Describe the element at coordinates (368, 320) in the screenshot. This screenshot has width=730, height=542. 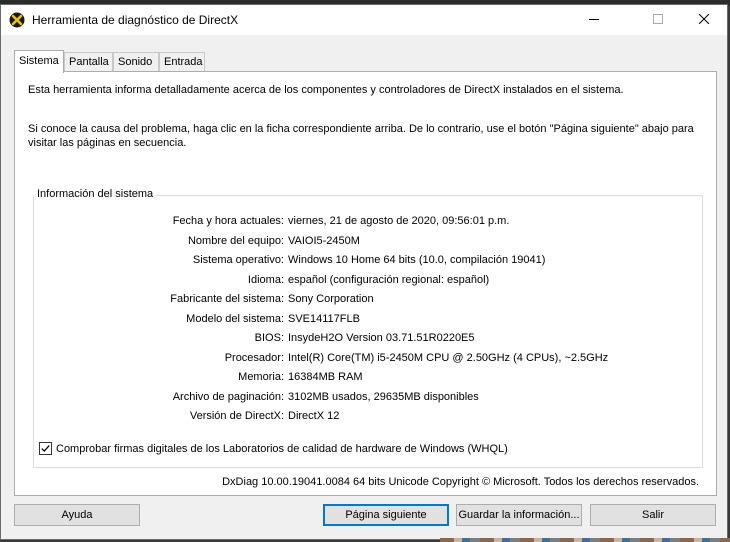
I see `info-row-model: Modelo del sistema: SVE14117FLB` at that location.